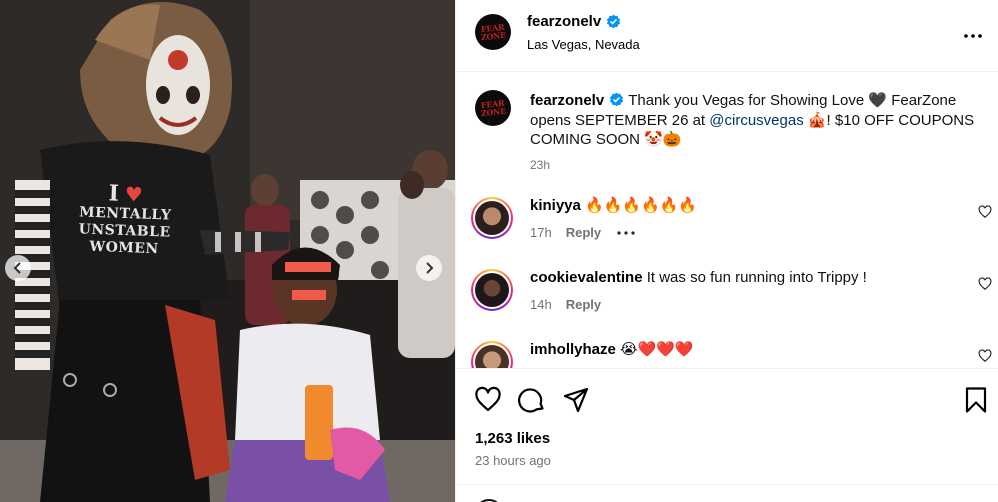 This screenshot has height=502, width=998. Describe the element at coordinates (586, 277) in the screenshot. I see `comment-username: cookievalentine` at that location.